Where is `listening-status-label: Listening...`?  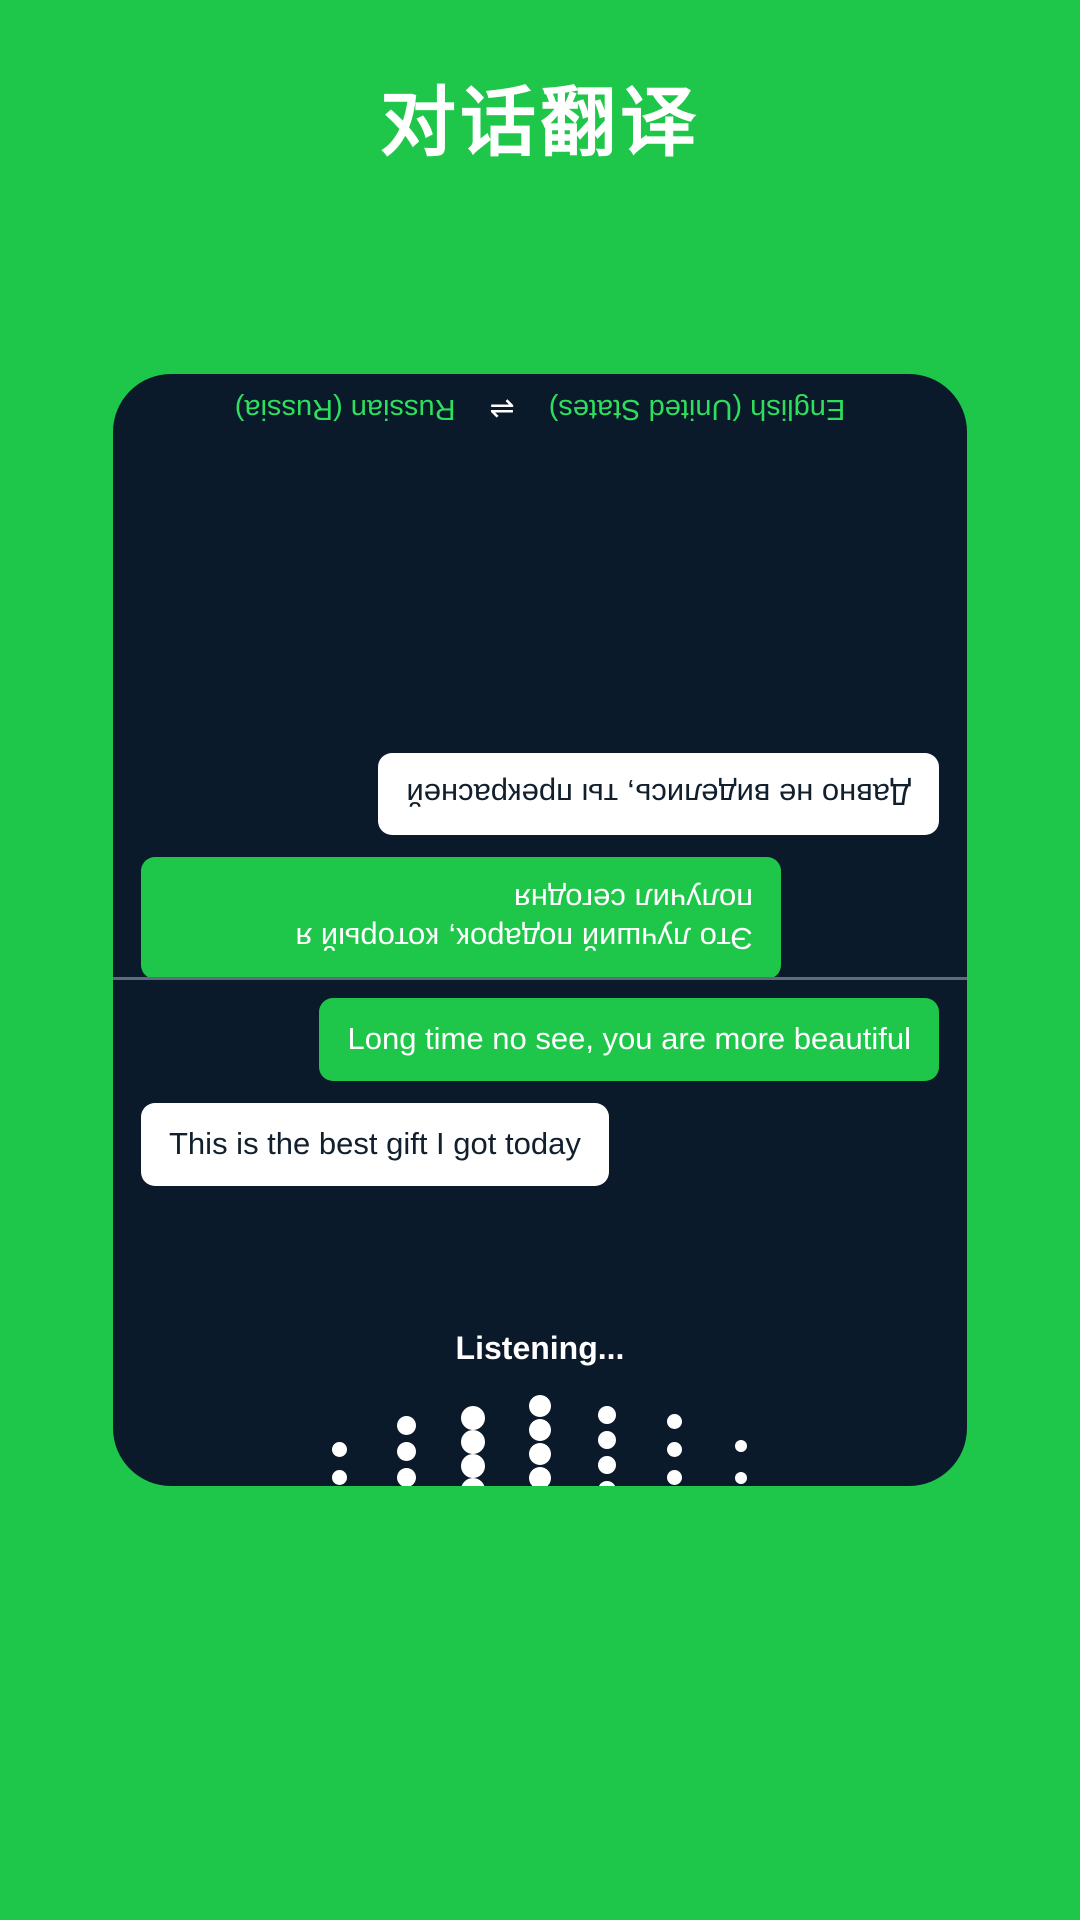 listening-status-label: Listening... is located at coordinates (540, 1348).